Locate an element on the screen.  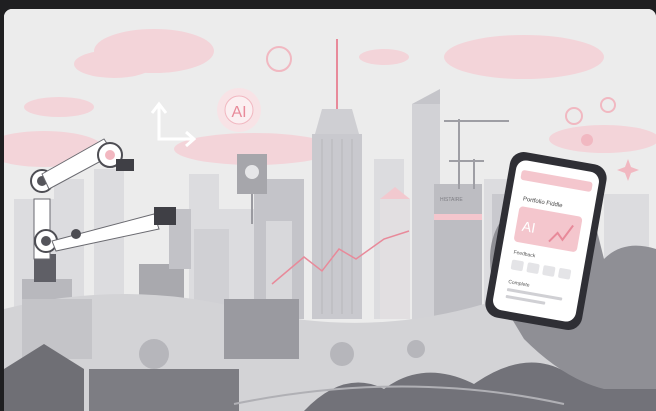
building-sign: HISTAIRE is located at coordinates (451, 200).